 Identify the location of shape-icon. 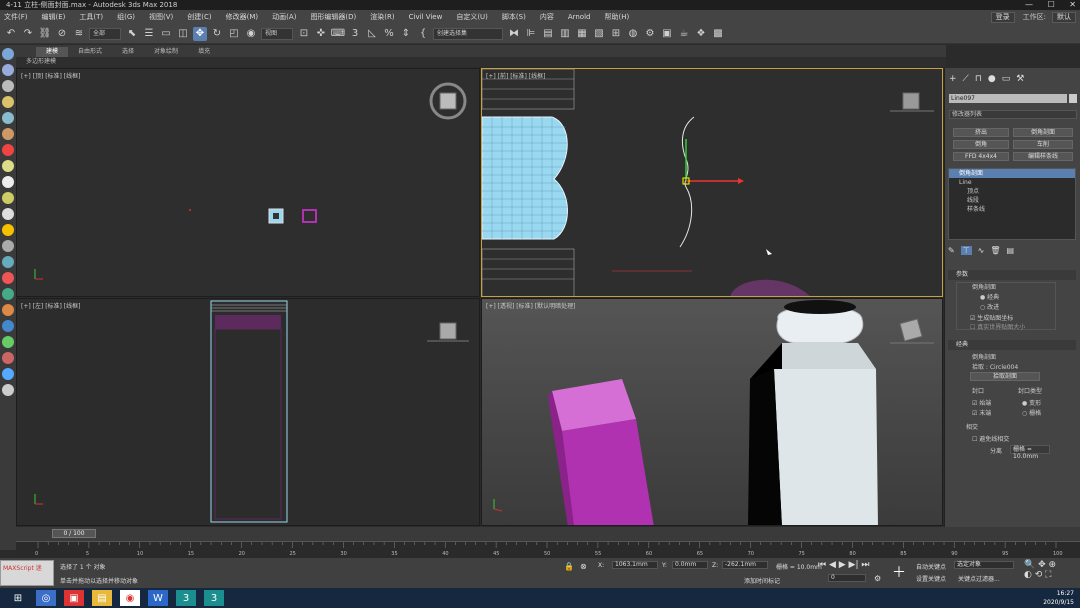
(8, 246).